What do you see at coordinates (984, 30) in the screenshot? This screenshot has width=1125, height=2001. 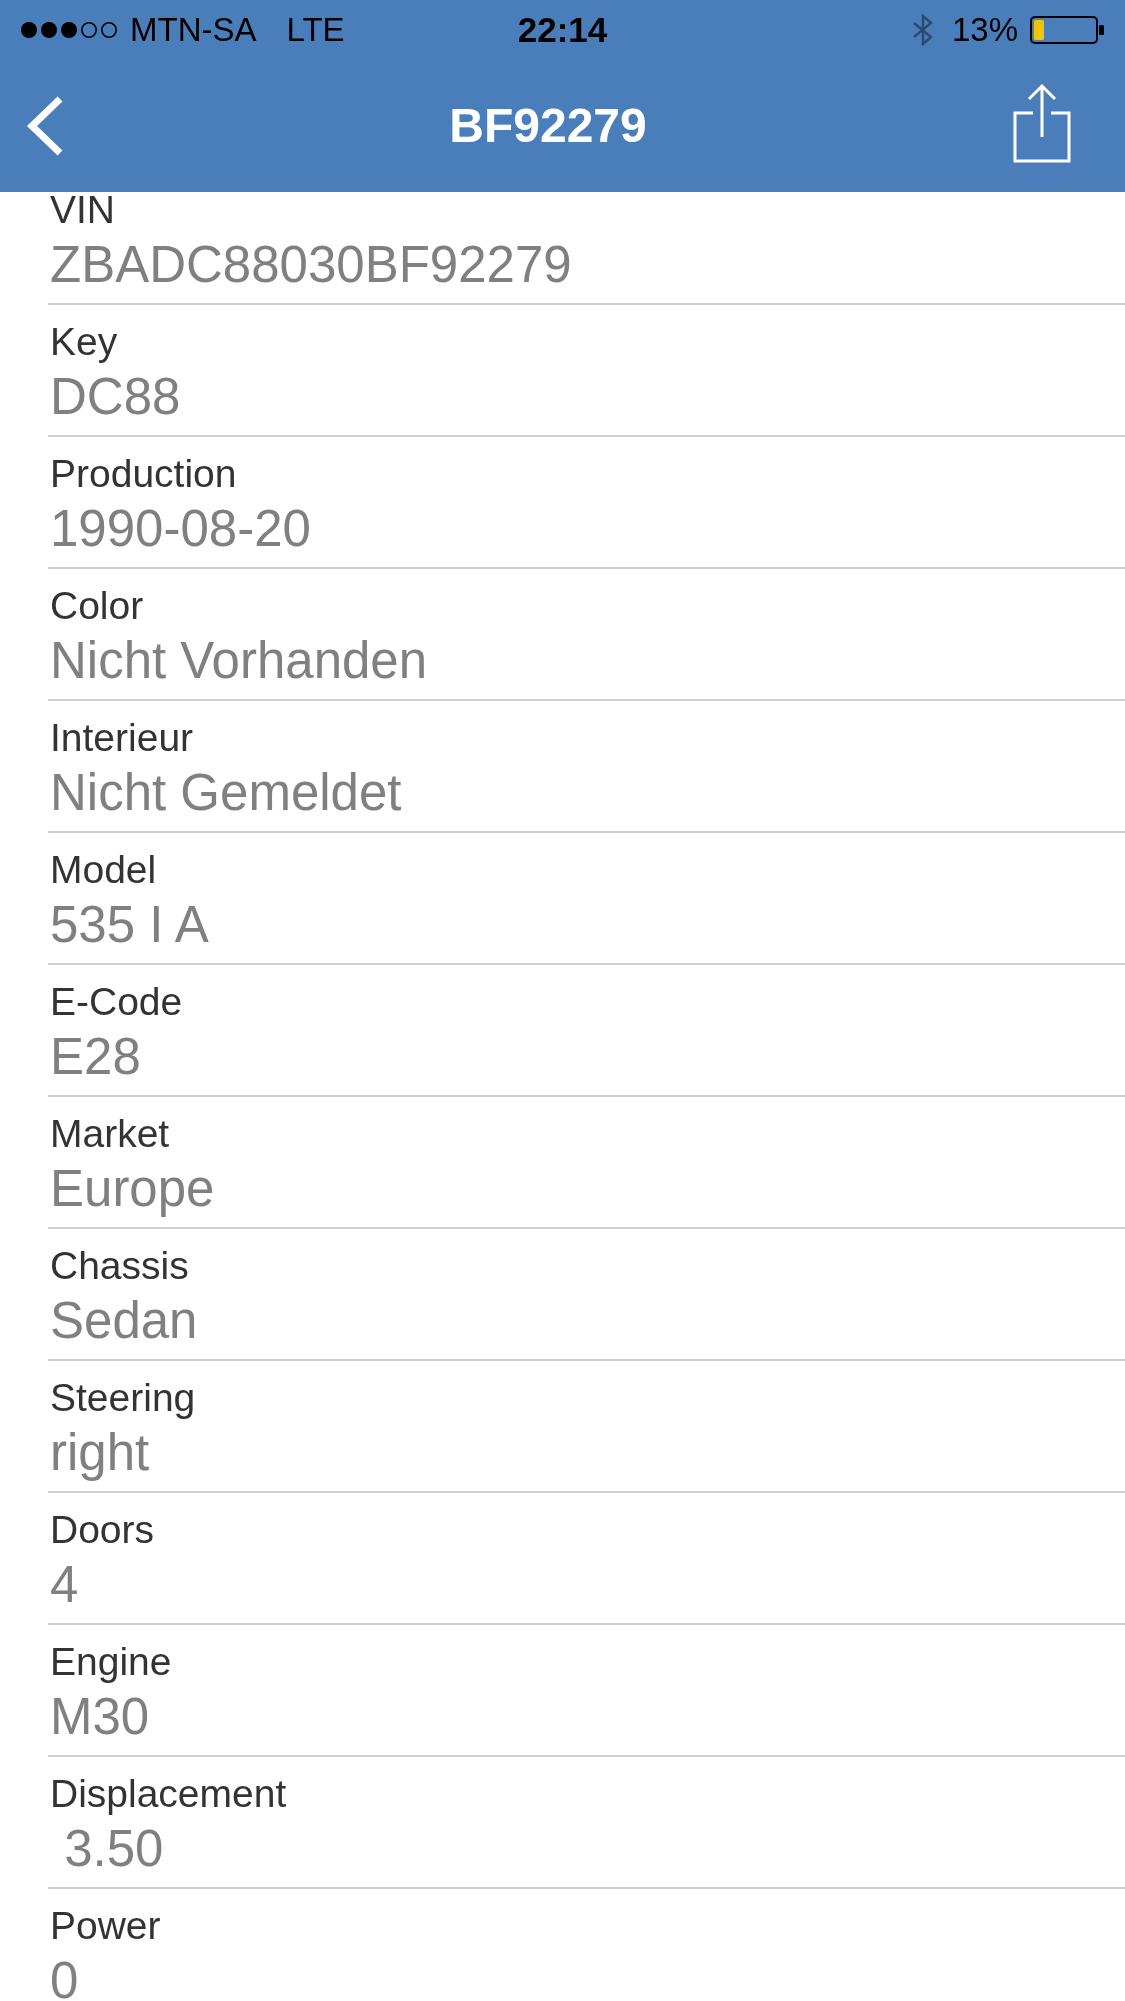 I see `battery-percent: 13%` at bounding box center [984, 30].